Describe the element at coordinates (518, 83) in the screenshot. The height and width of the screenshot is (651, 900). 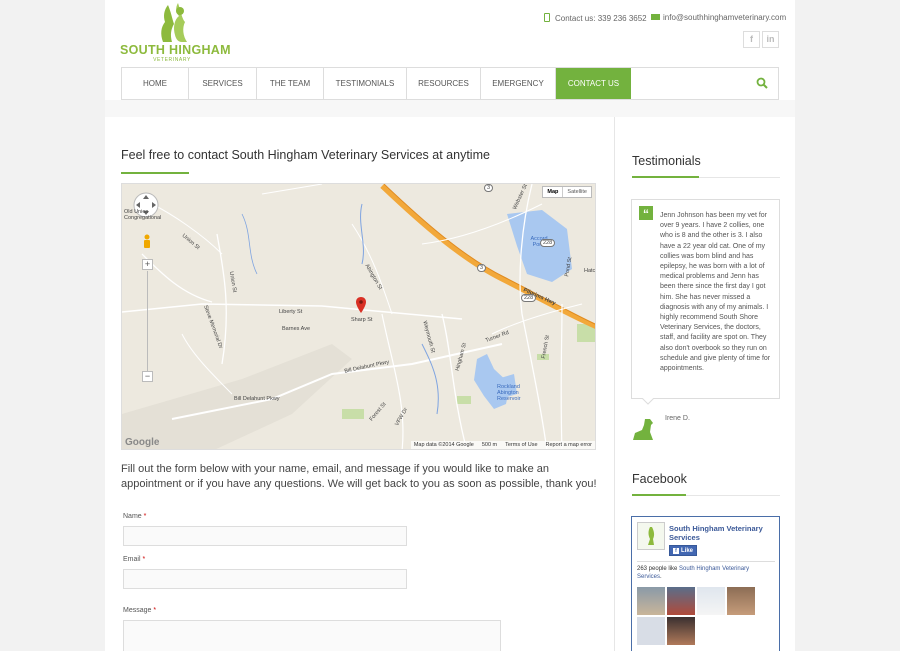
I see `nav-emergency: EMERGENCY` at that location.